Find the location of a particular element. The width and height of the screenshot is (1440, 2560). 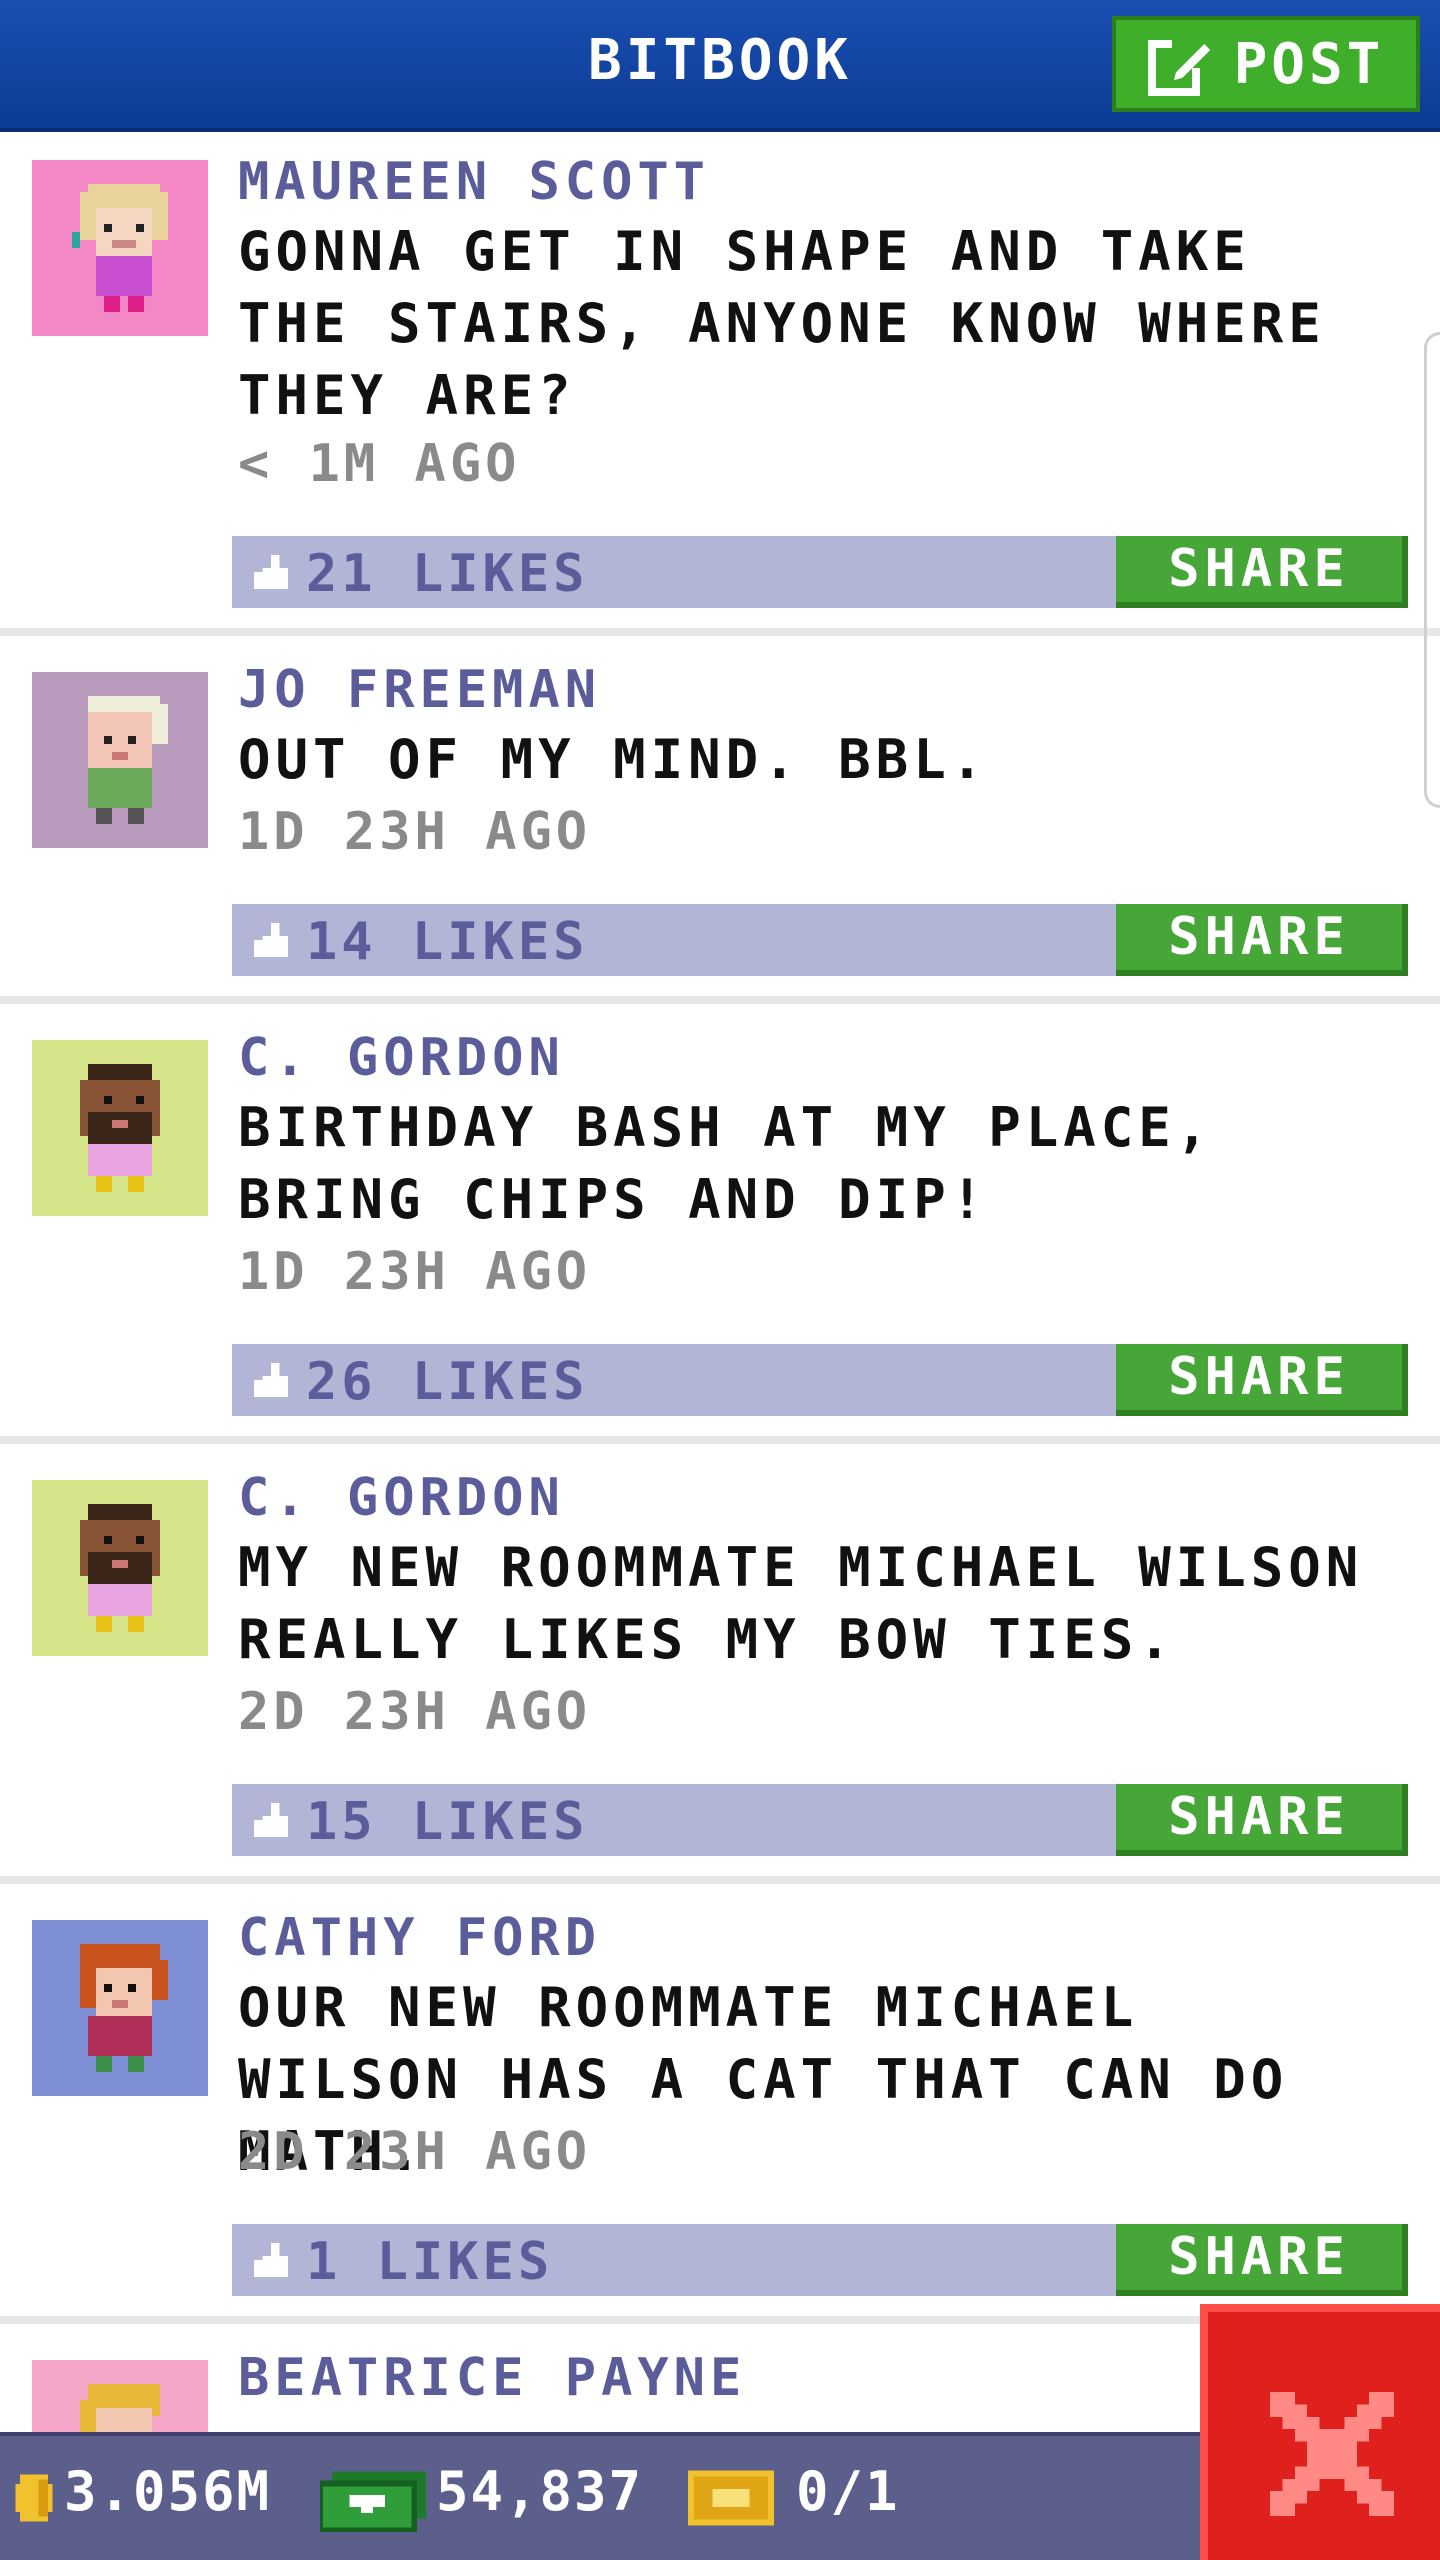

app-header: BITBOOK POST is located at coordinates (720, 66).